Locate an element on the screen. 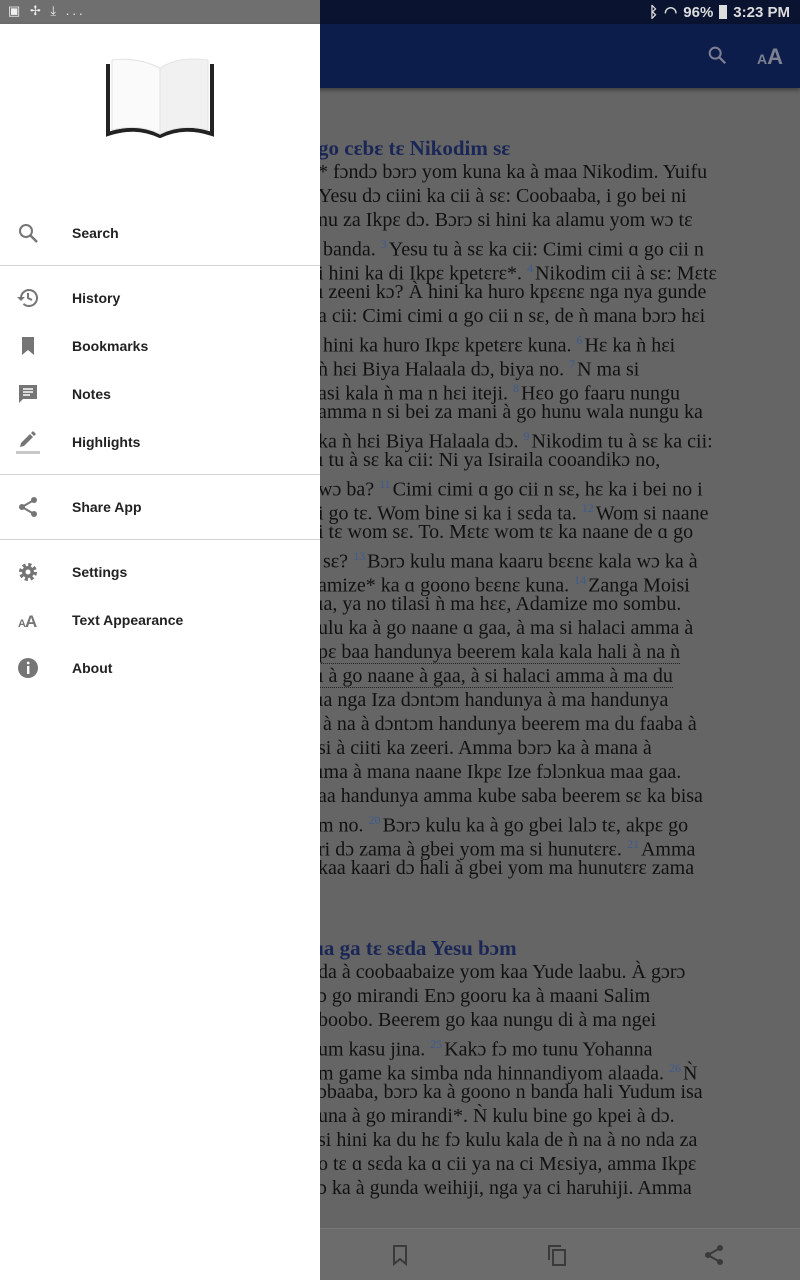  wifi-icon: ◠ is located at coordinates (671, 12).